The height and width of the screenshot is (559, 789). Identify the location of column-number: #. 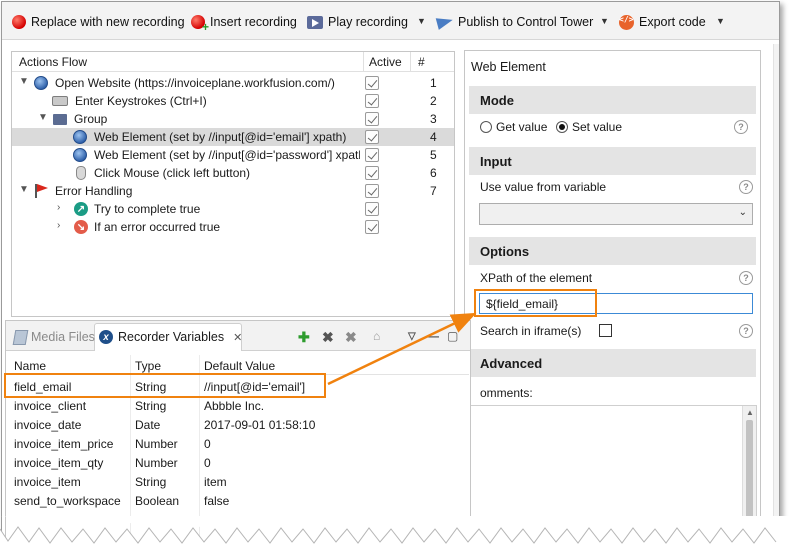
(421, 62).